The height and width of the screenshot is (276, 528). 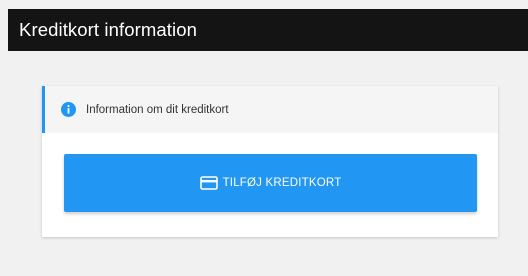 I want to click on add-credit-card-label: TILFØJ KREDITKORT, so click(x=282, y=183).